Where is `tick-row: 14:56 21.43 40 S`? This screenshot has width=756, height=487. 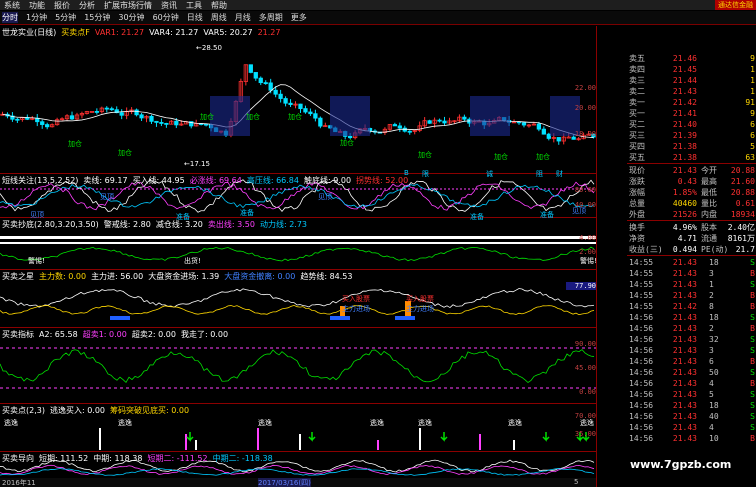
tick-row: 14:56 21.43 40 S is located at coordinates (676, 416).